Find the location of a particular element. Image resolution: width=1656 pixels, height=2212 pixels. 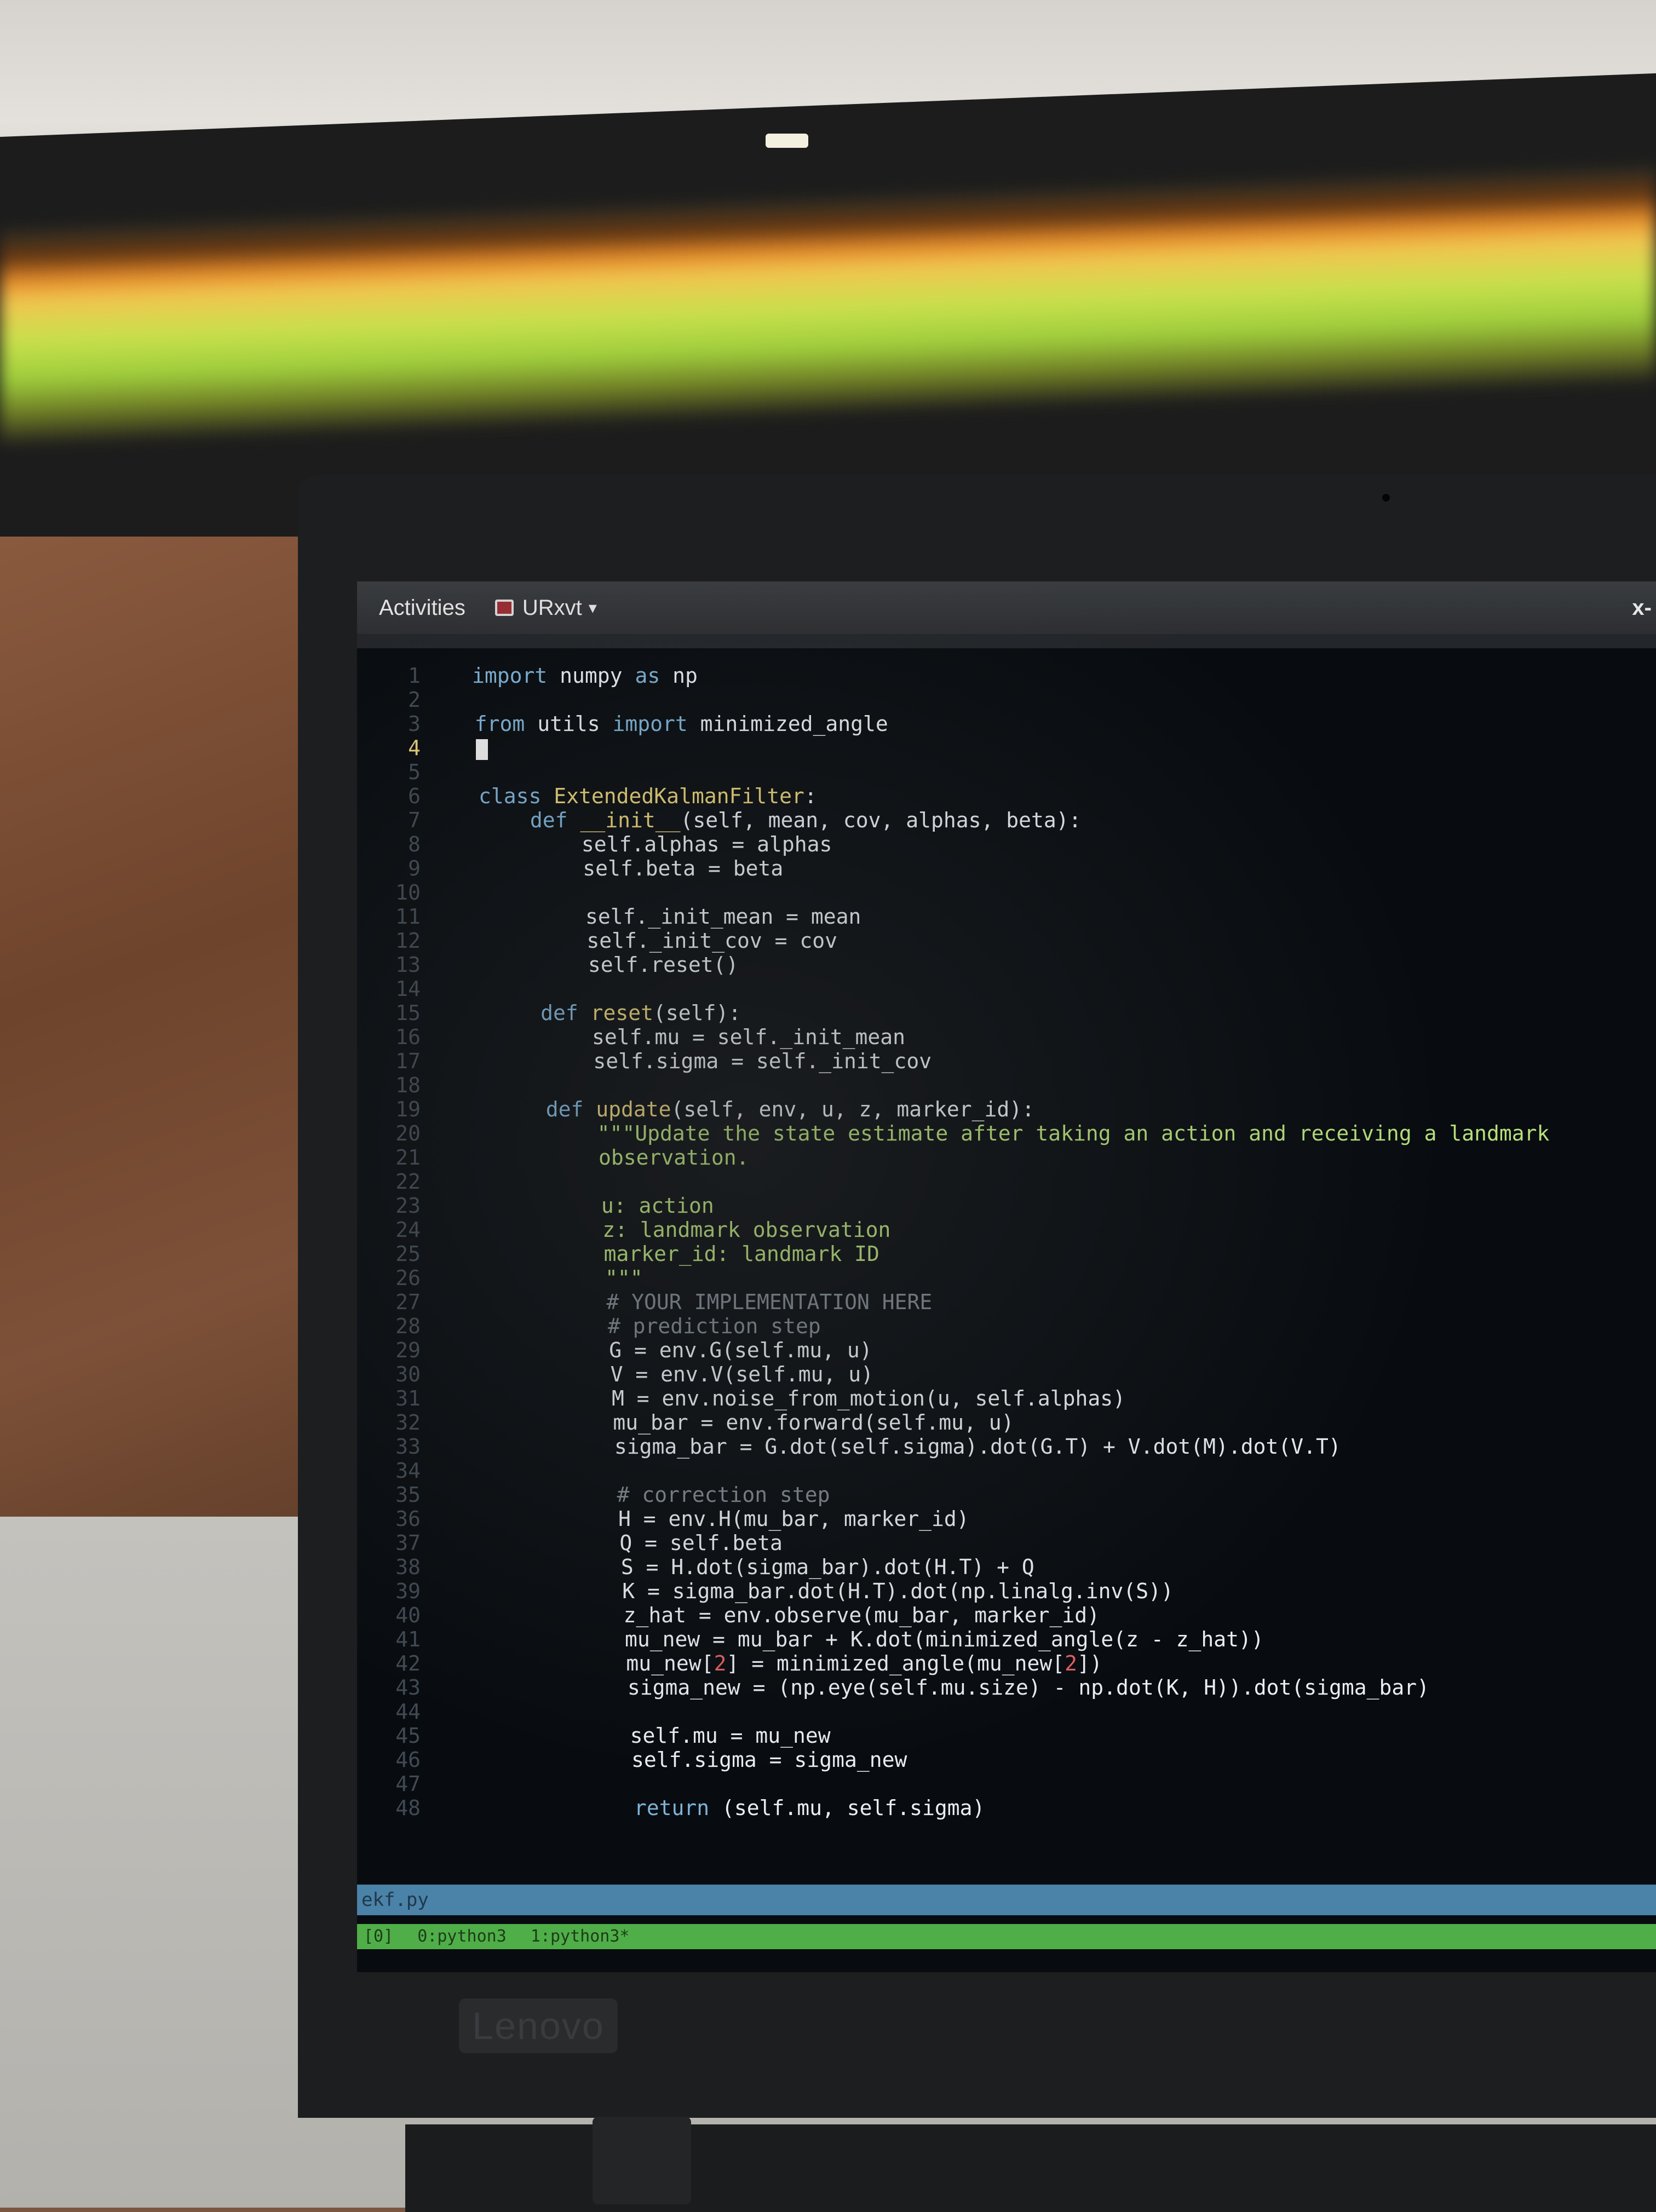

code-token: self.mu = mu_new is located at coordinates (681, 1736).